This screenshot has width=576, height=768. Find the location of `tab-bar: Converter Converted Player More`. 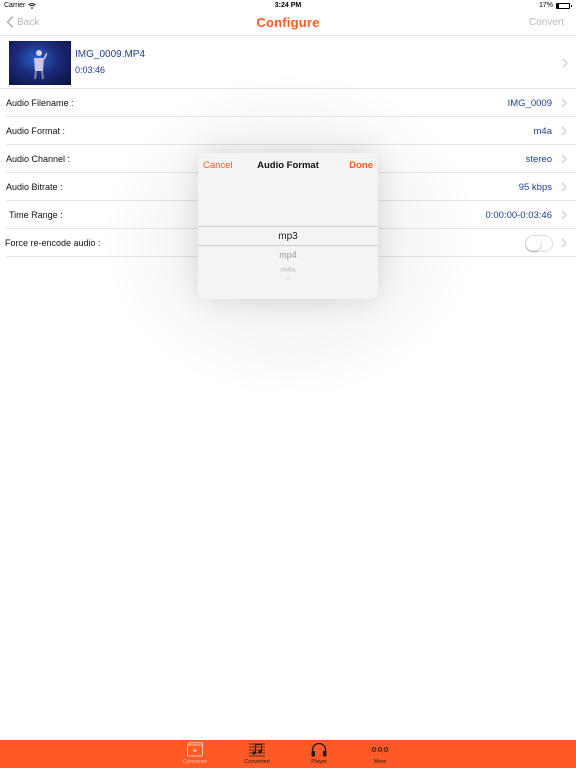

tab-bar: Converter Converted Player More is located at coordinates (288, 754).